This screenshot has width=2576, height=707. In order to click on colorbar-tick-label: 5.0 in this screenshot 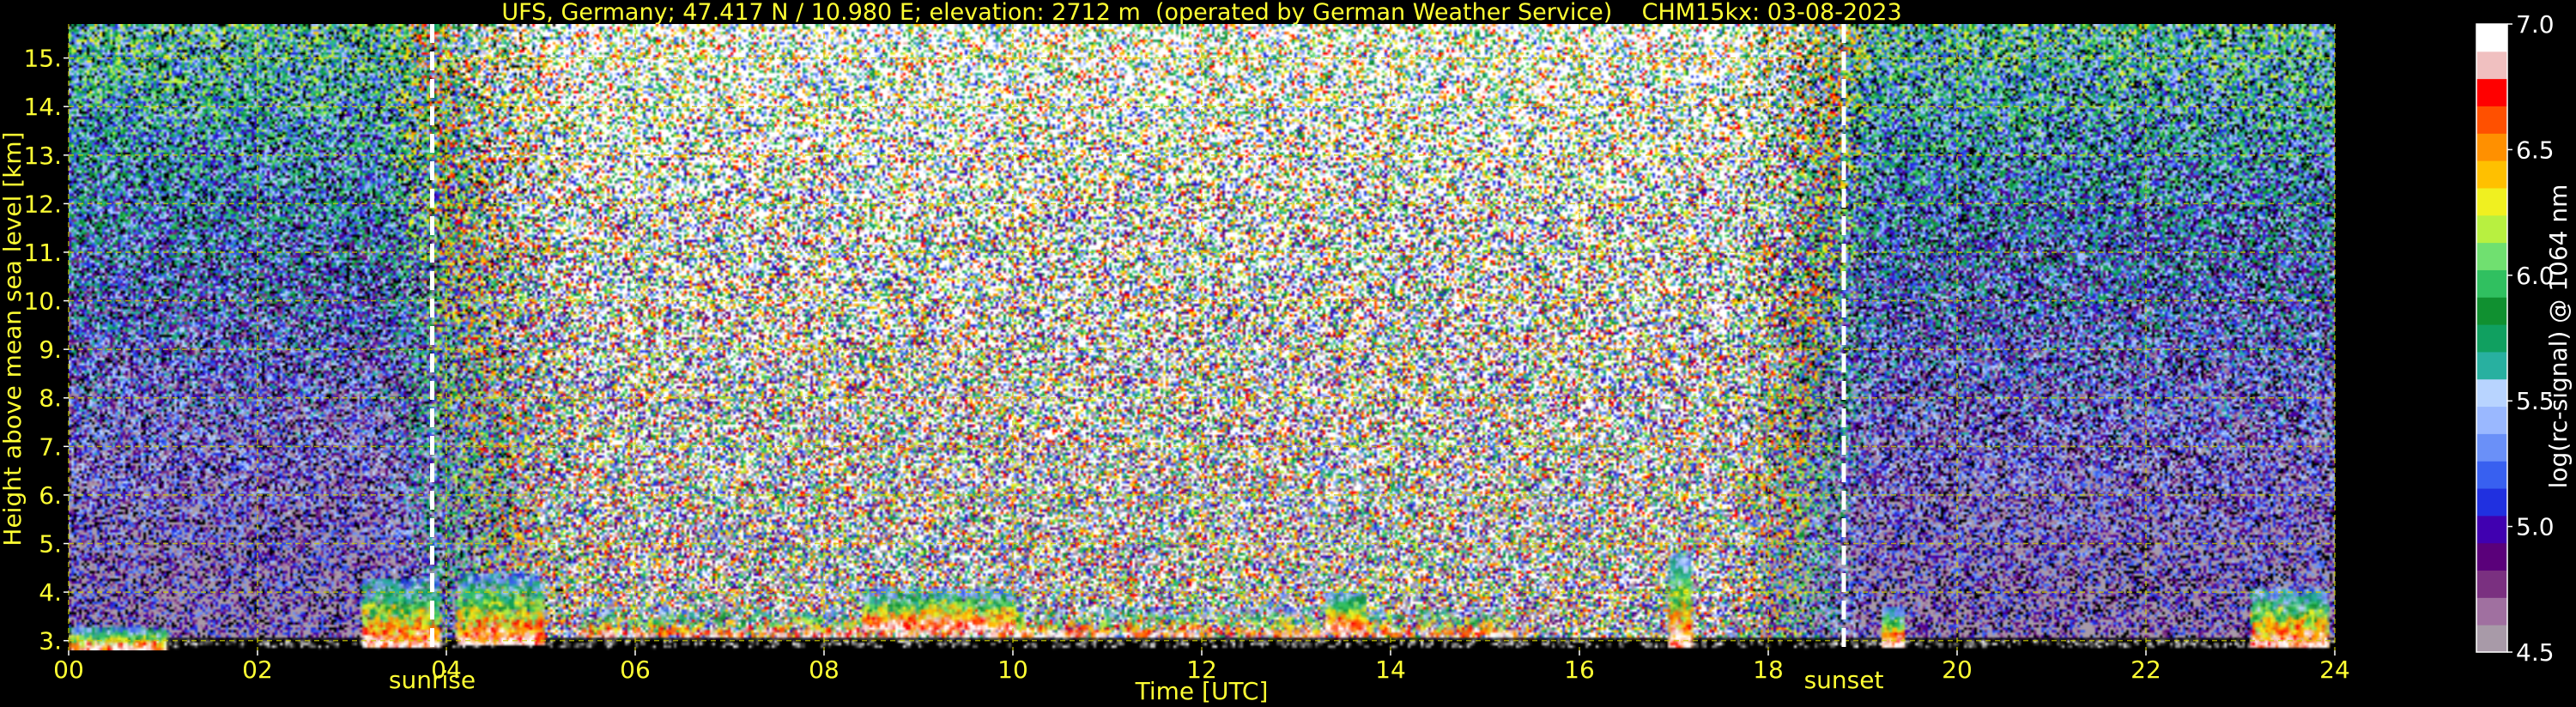, I will do `click(2535, 527)`.